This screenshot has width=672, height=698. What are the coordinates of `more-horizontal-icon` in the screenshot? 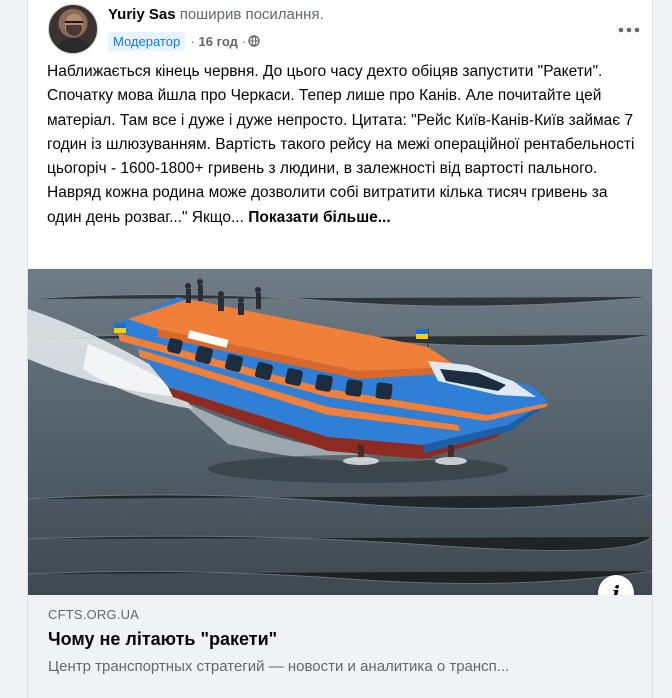 It's located at (629, 30).